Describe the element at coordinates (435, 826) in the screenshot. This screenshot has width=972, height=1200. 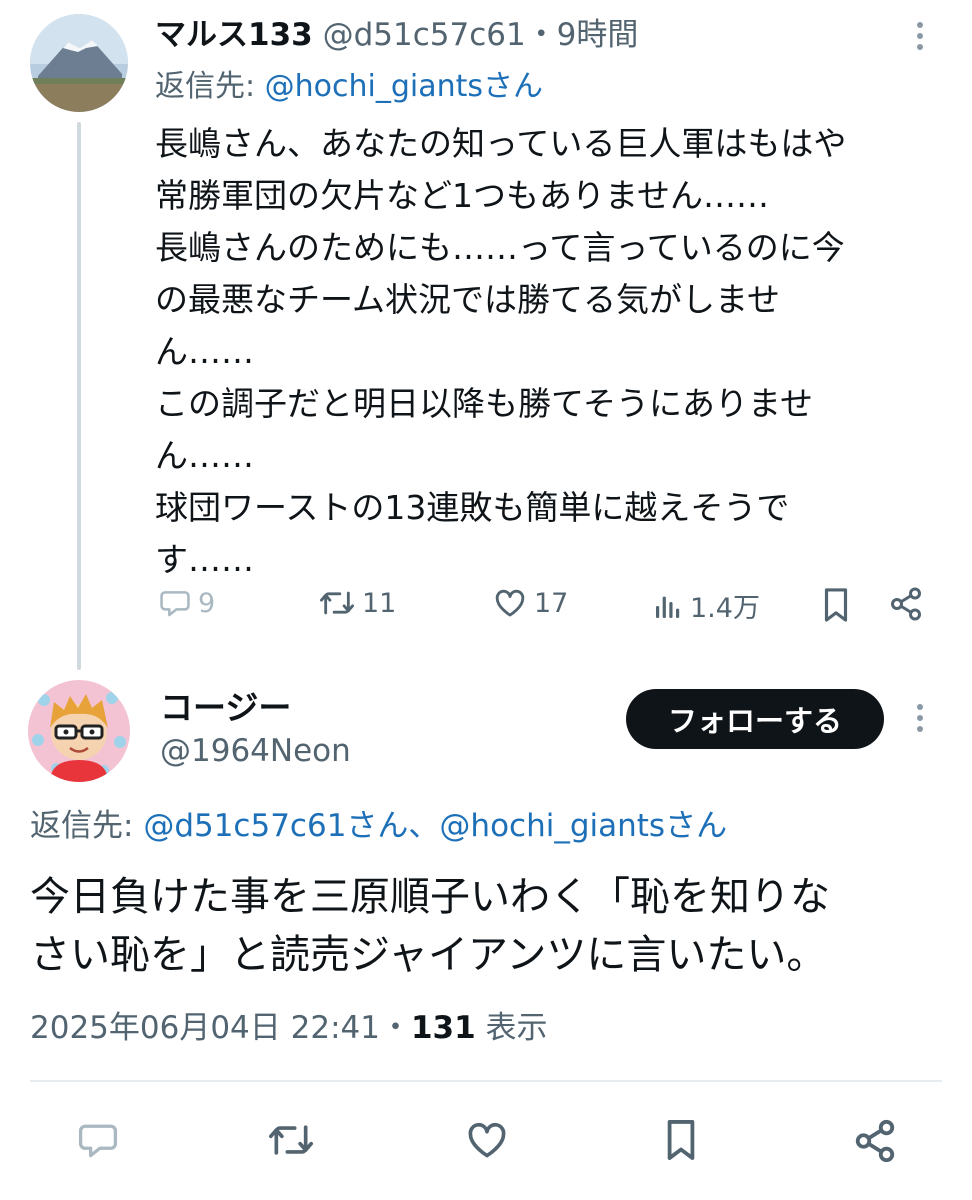
I see `reply-to-link: @d51c57c61さん、@hochi_giantsさん` at that location.